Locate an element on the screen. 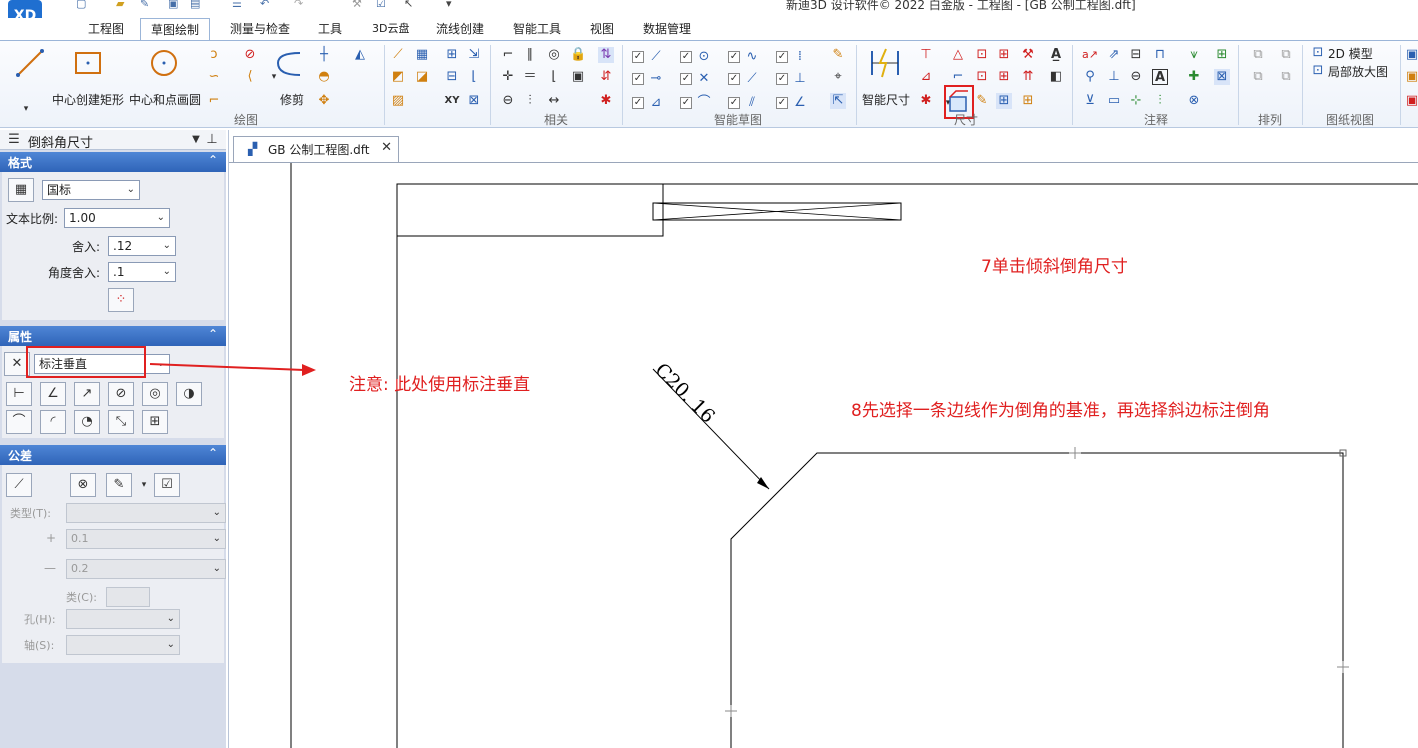 This screenshot has width=1418, height=748. document-tab: ▞ GB 公制工程图.dft ✕ is located at coordinates (316, 149).